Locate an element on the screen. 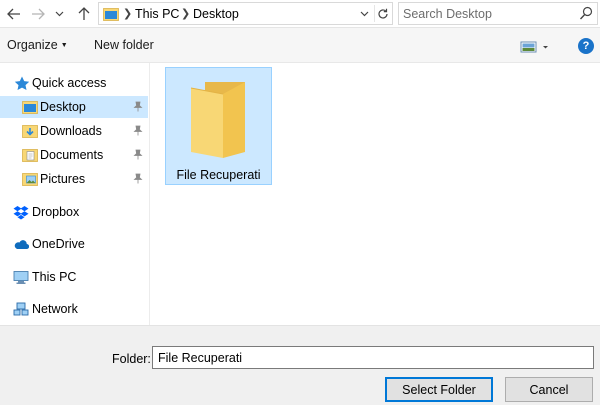 The height and width of the screenshot is (405, 600). nav-item-desktop: Desktop is located at coordinates (74, 107).